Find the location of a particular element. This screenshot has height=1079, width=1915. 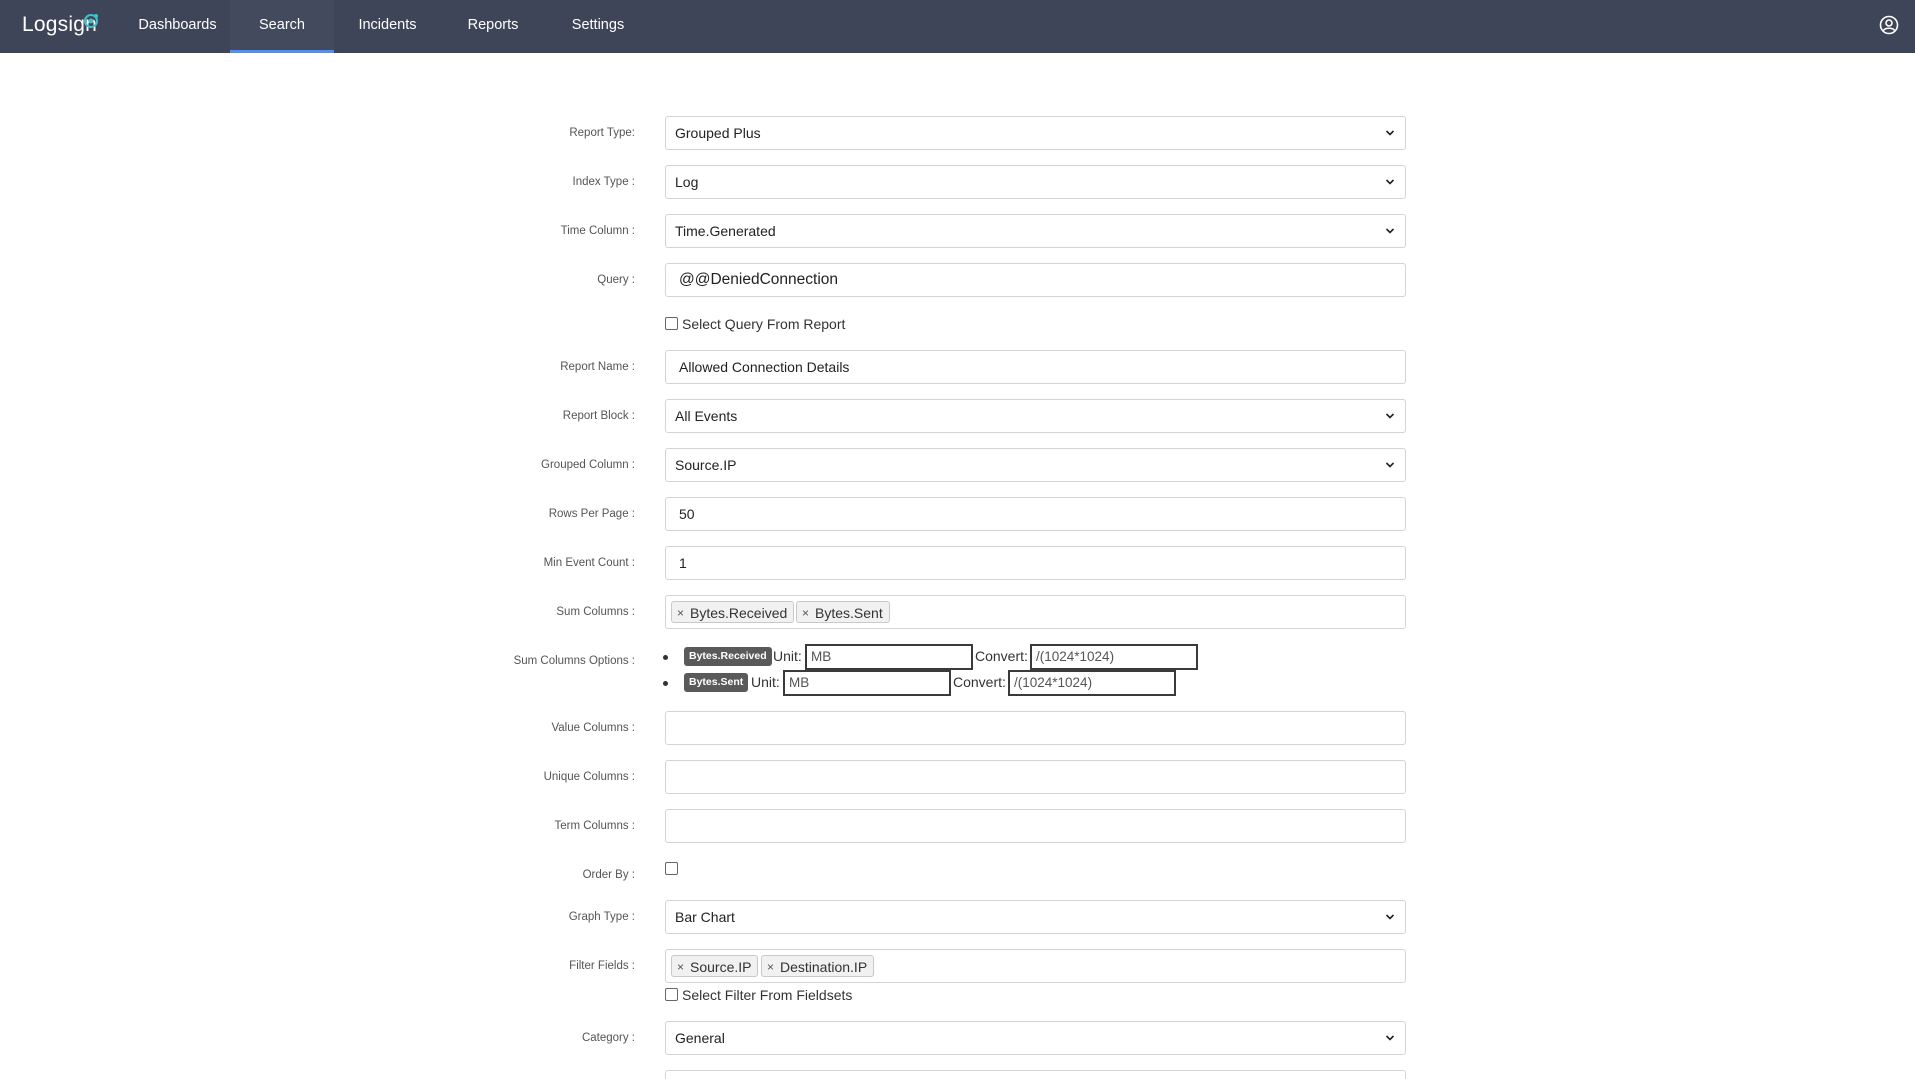

query-input: @@DeniedConnection is located at coordinates (1035, 280).